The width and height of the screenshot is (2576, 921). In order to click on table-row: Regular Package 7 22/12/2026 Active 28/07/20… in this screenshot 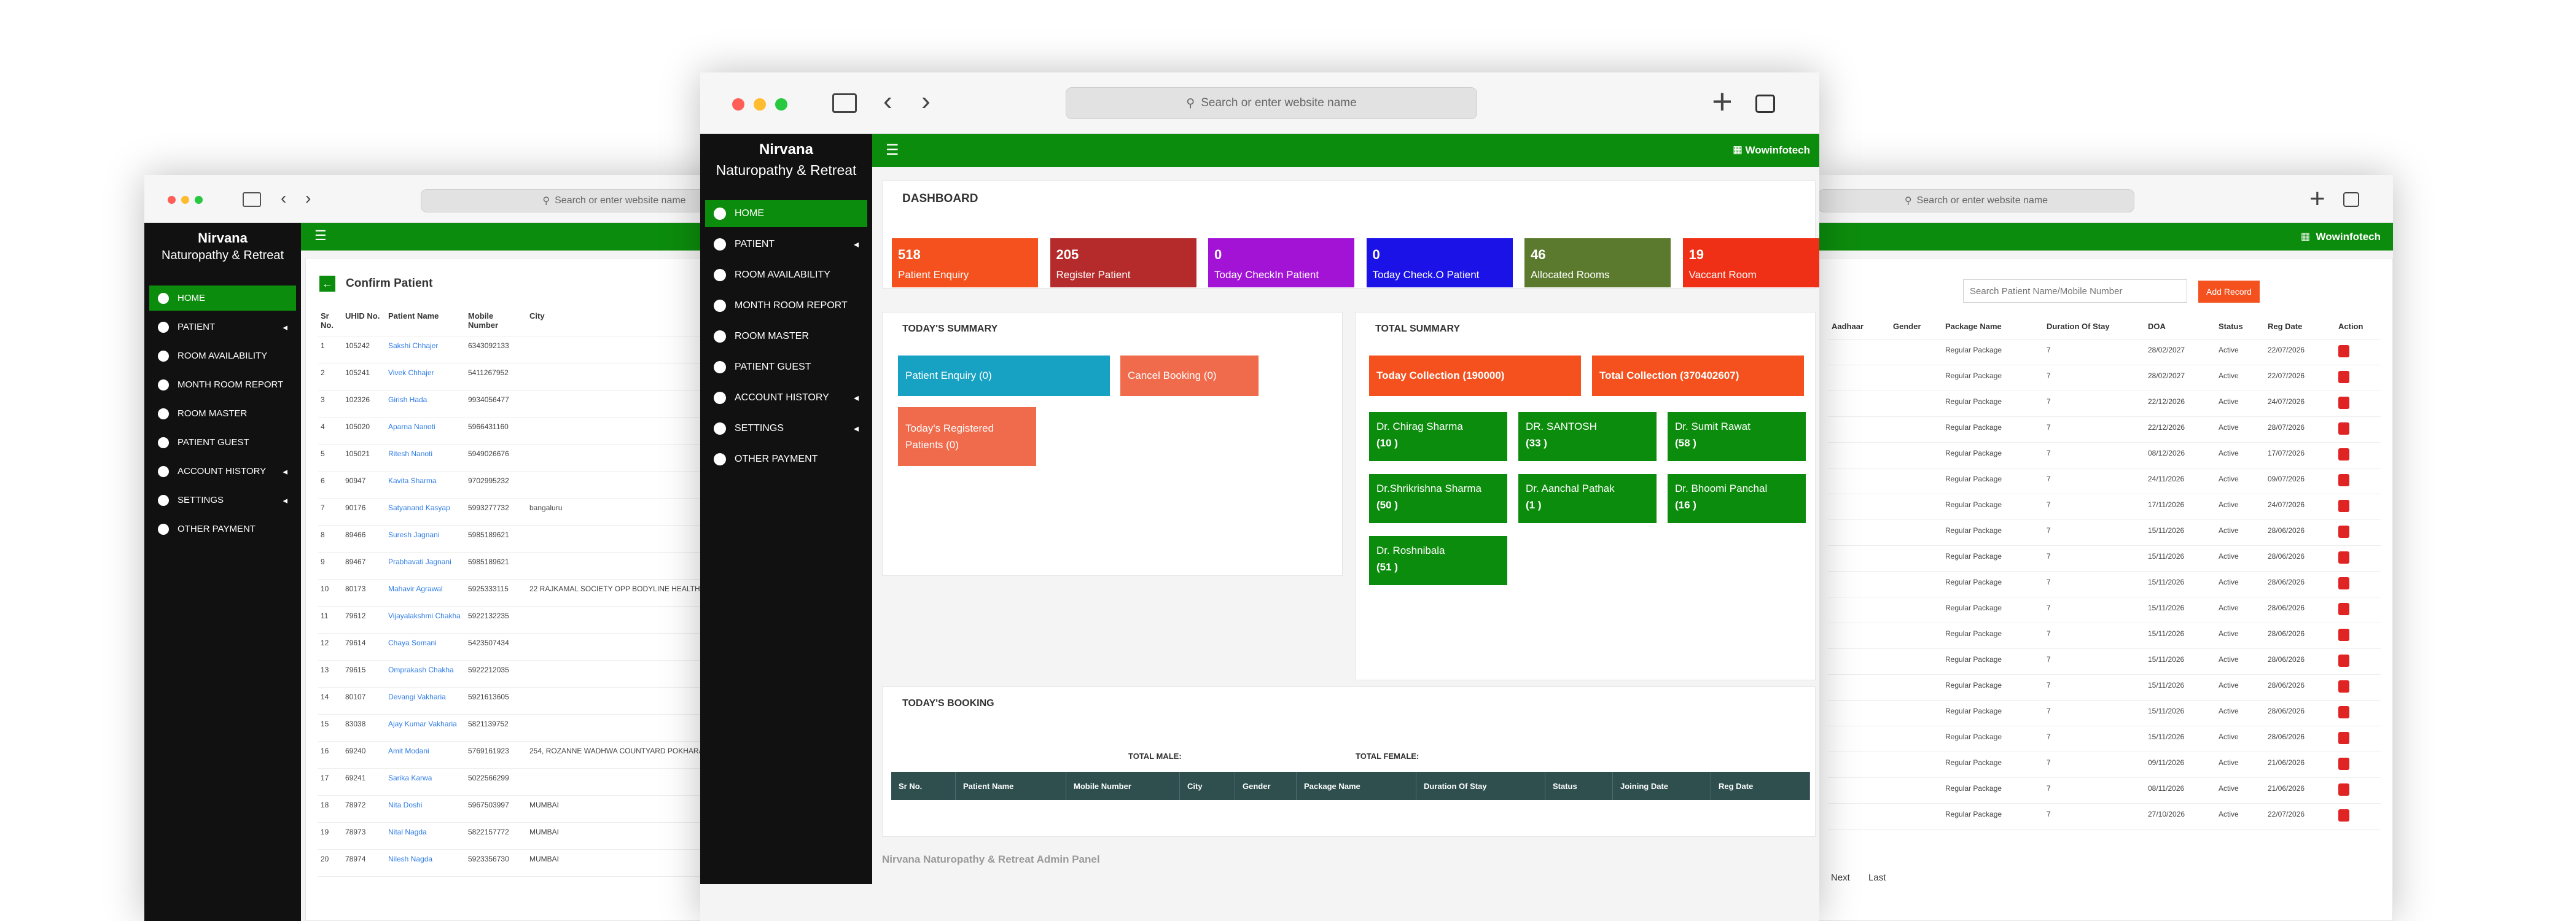, I will do `click(2104, 429)`.